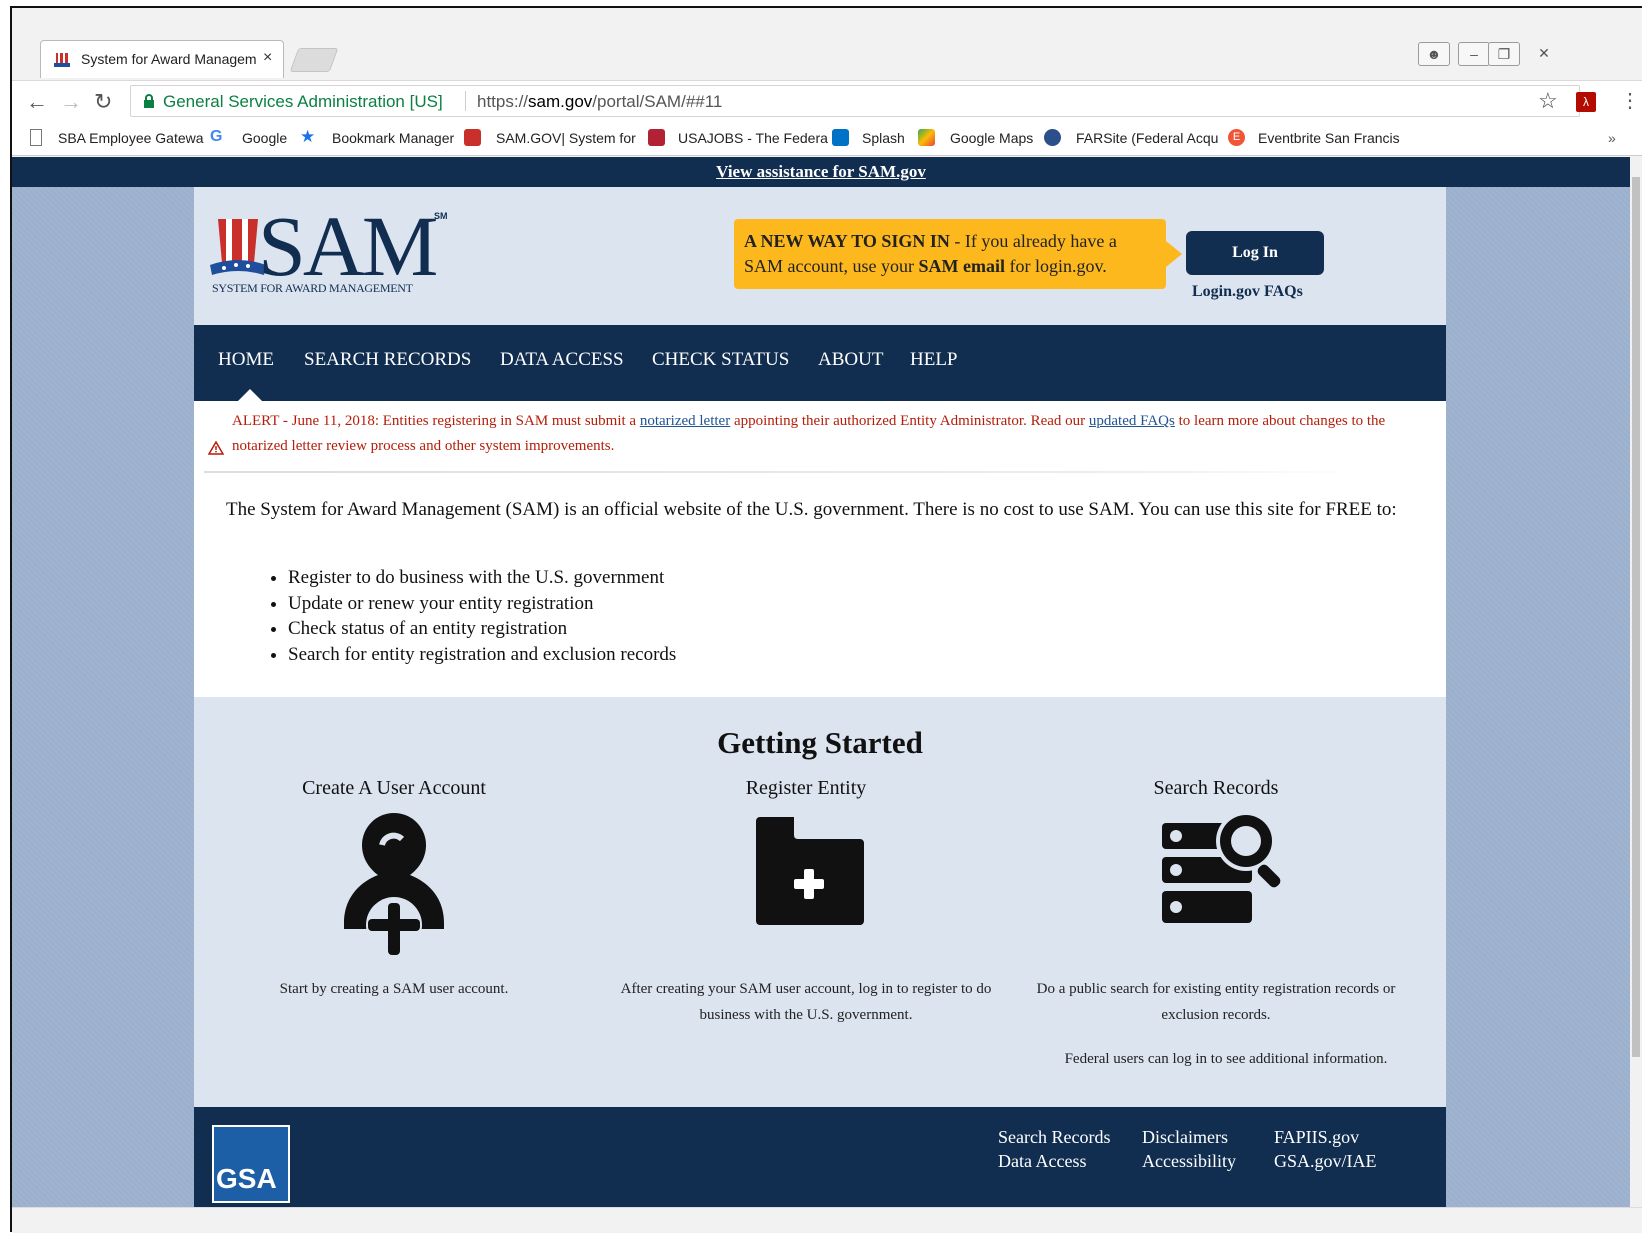 Image resolution: width=1642 pixels, height=1233 pixels. I want to click on user-add-icon, so click(394, 884).